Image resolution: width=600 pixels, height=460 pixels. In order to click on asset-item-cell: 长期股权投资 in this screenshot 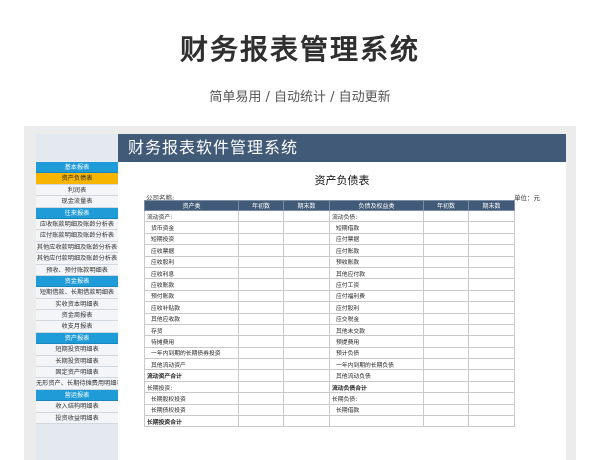, I will do `click(191, 398)`.